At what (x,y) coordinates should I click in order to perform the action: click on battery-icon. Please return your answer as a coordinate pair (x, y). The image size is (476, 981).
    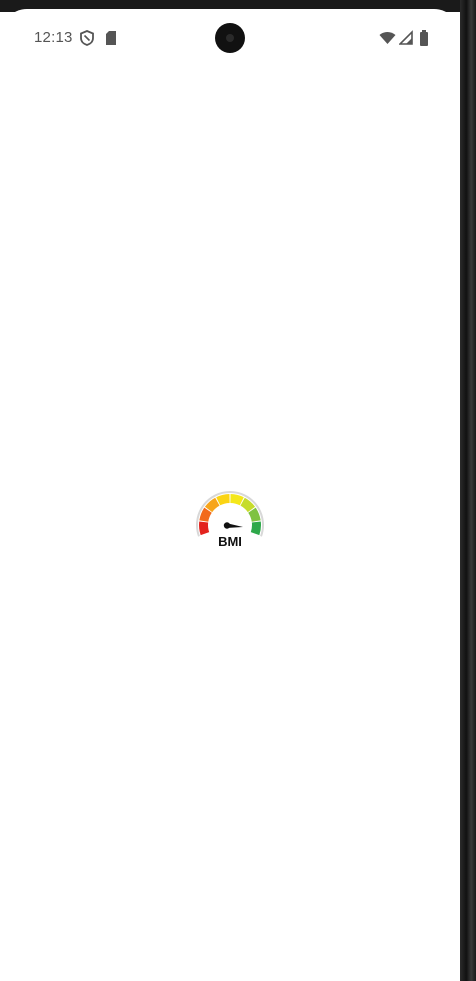
    Looking at the image, I should click on (424, 38).